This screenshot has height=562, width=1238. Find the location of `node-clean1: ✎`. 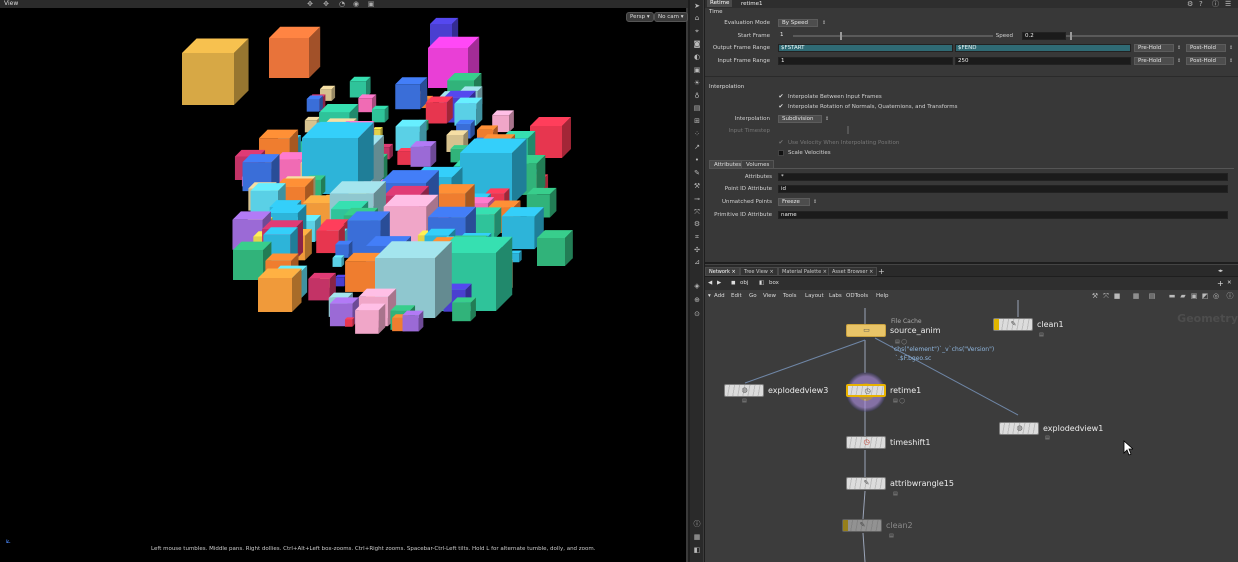

node-clean1: ✎ is located at coordinates (1013, 324).